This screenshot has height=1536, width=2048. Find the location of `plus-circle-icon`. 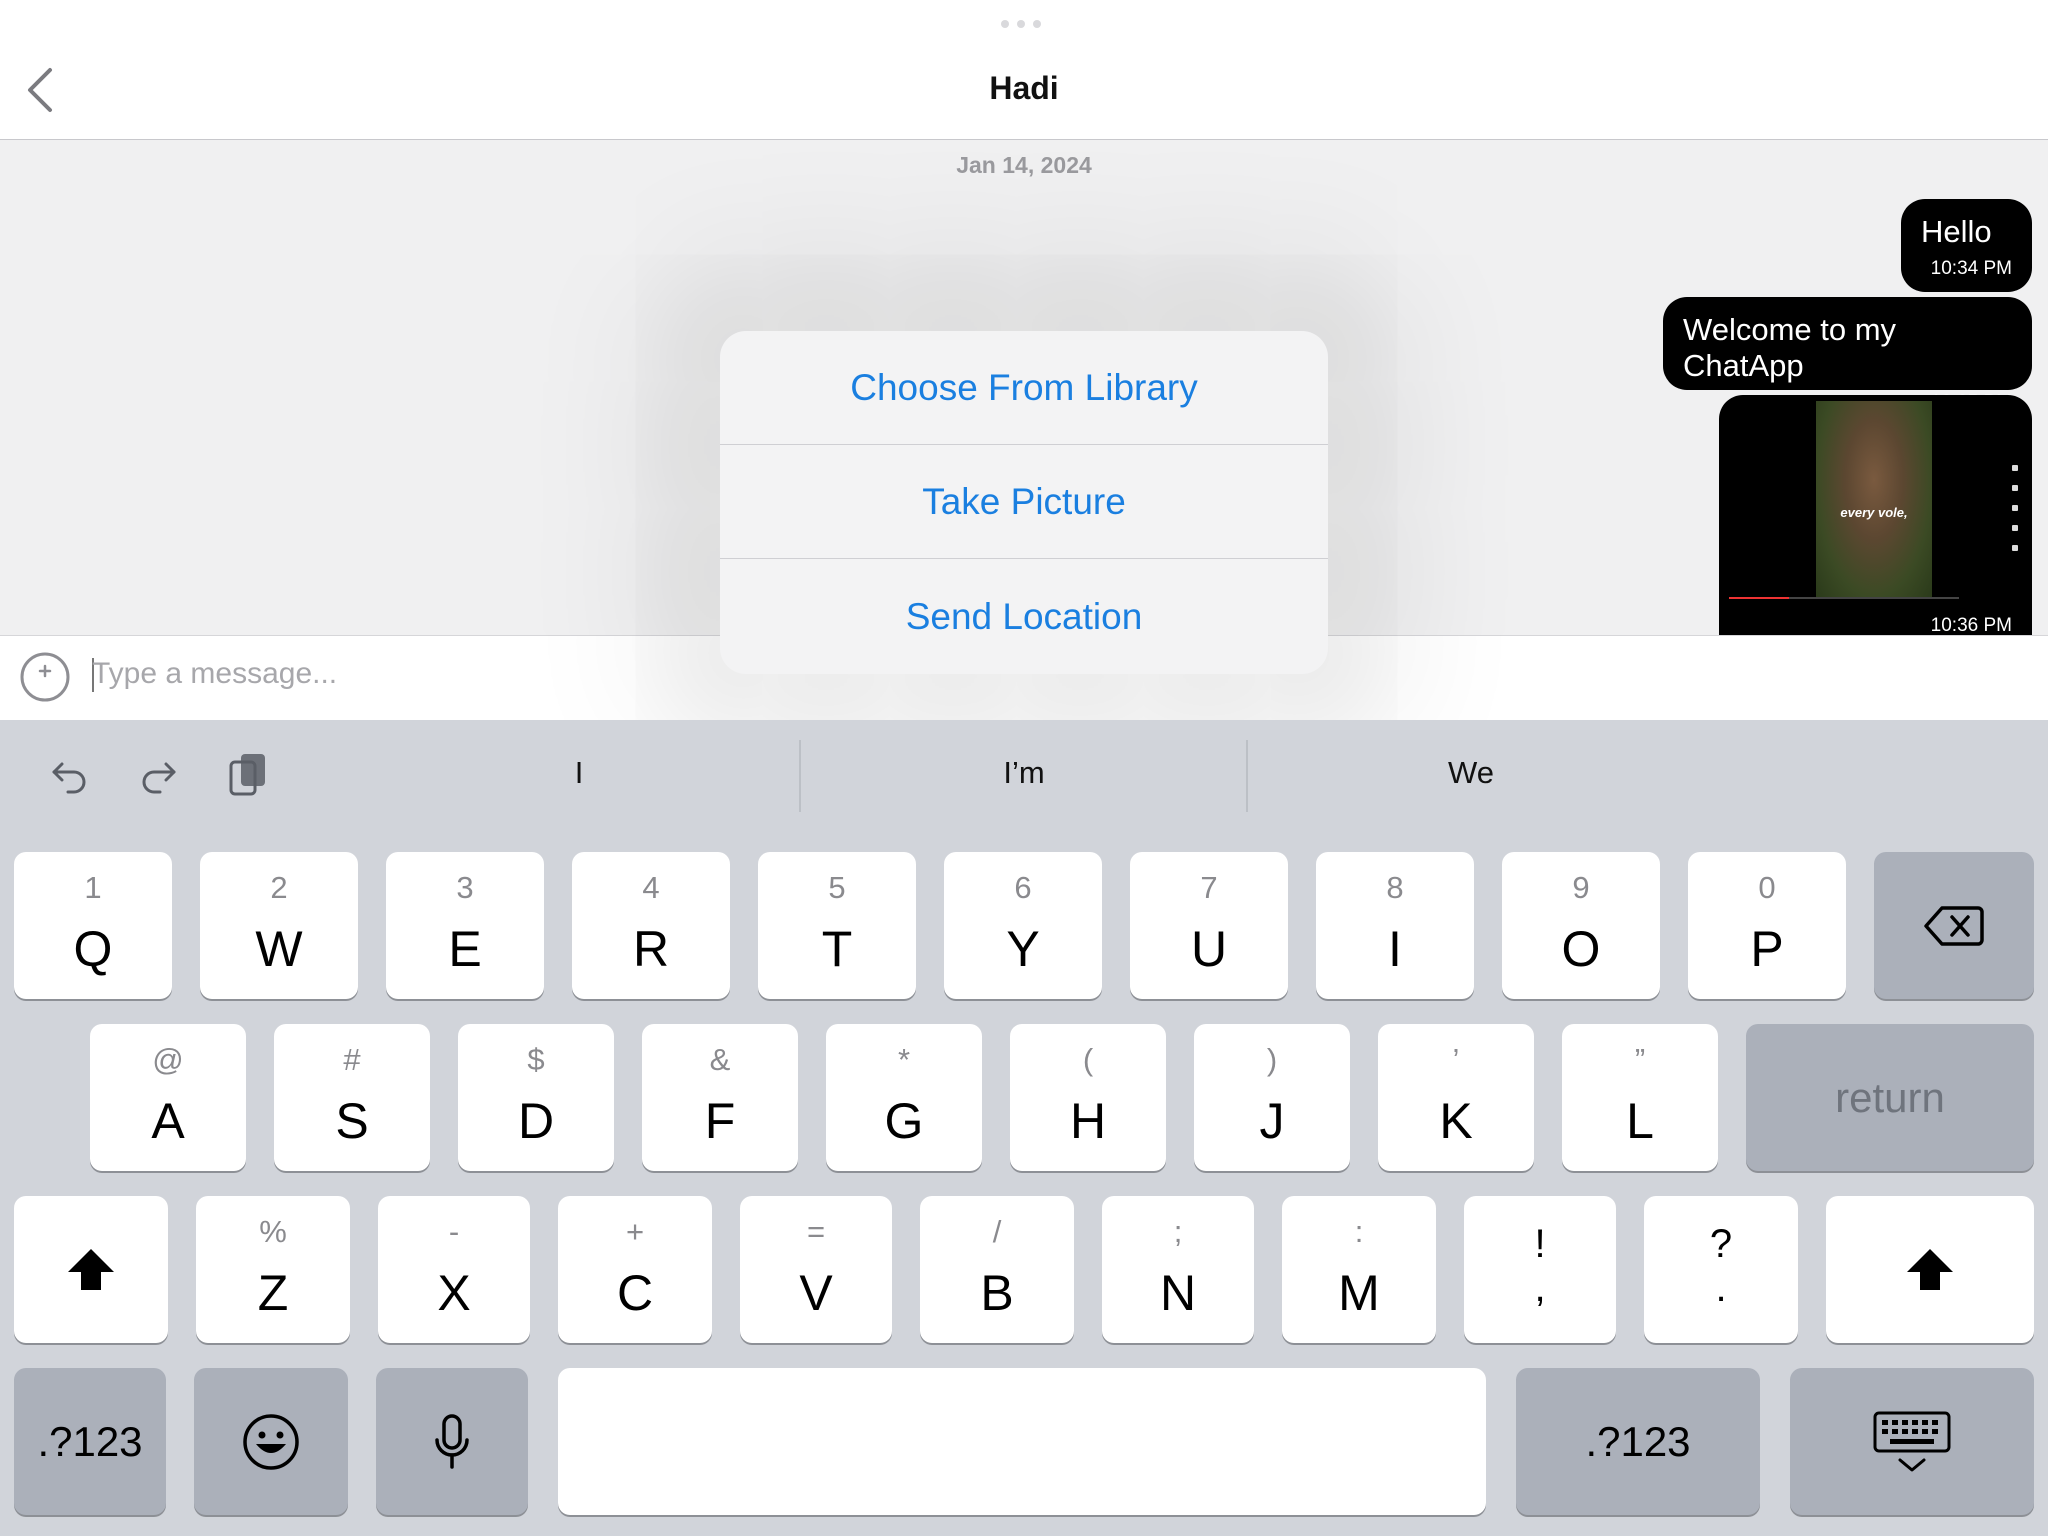

plus-circle-icon is located at coordinates (45, 677).